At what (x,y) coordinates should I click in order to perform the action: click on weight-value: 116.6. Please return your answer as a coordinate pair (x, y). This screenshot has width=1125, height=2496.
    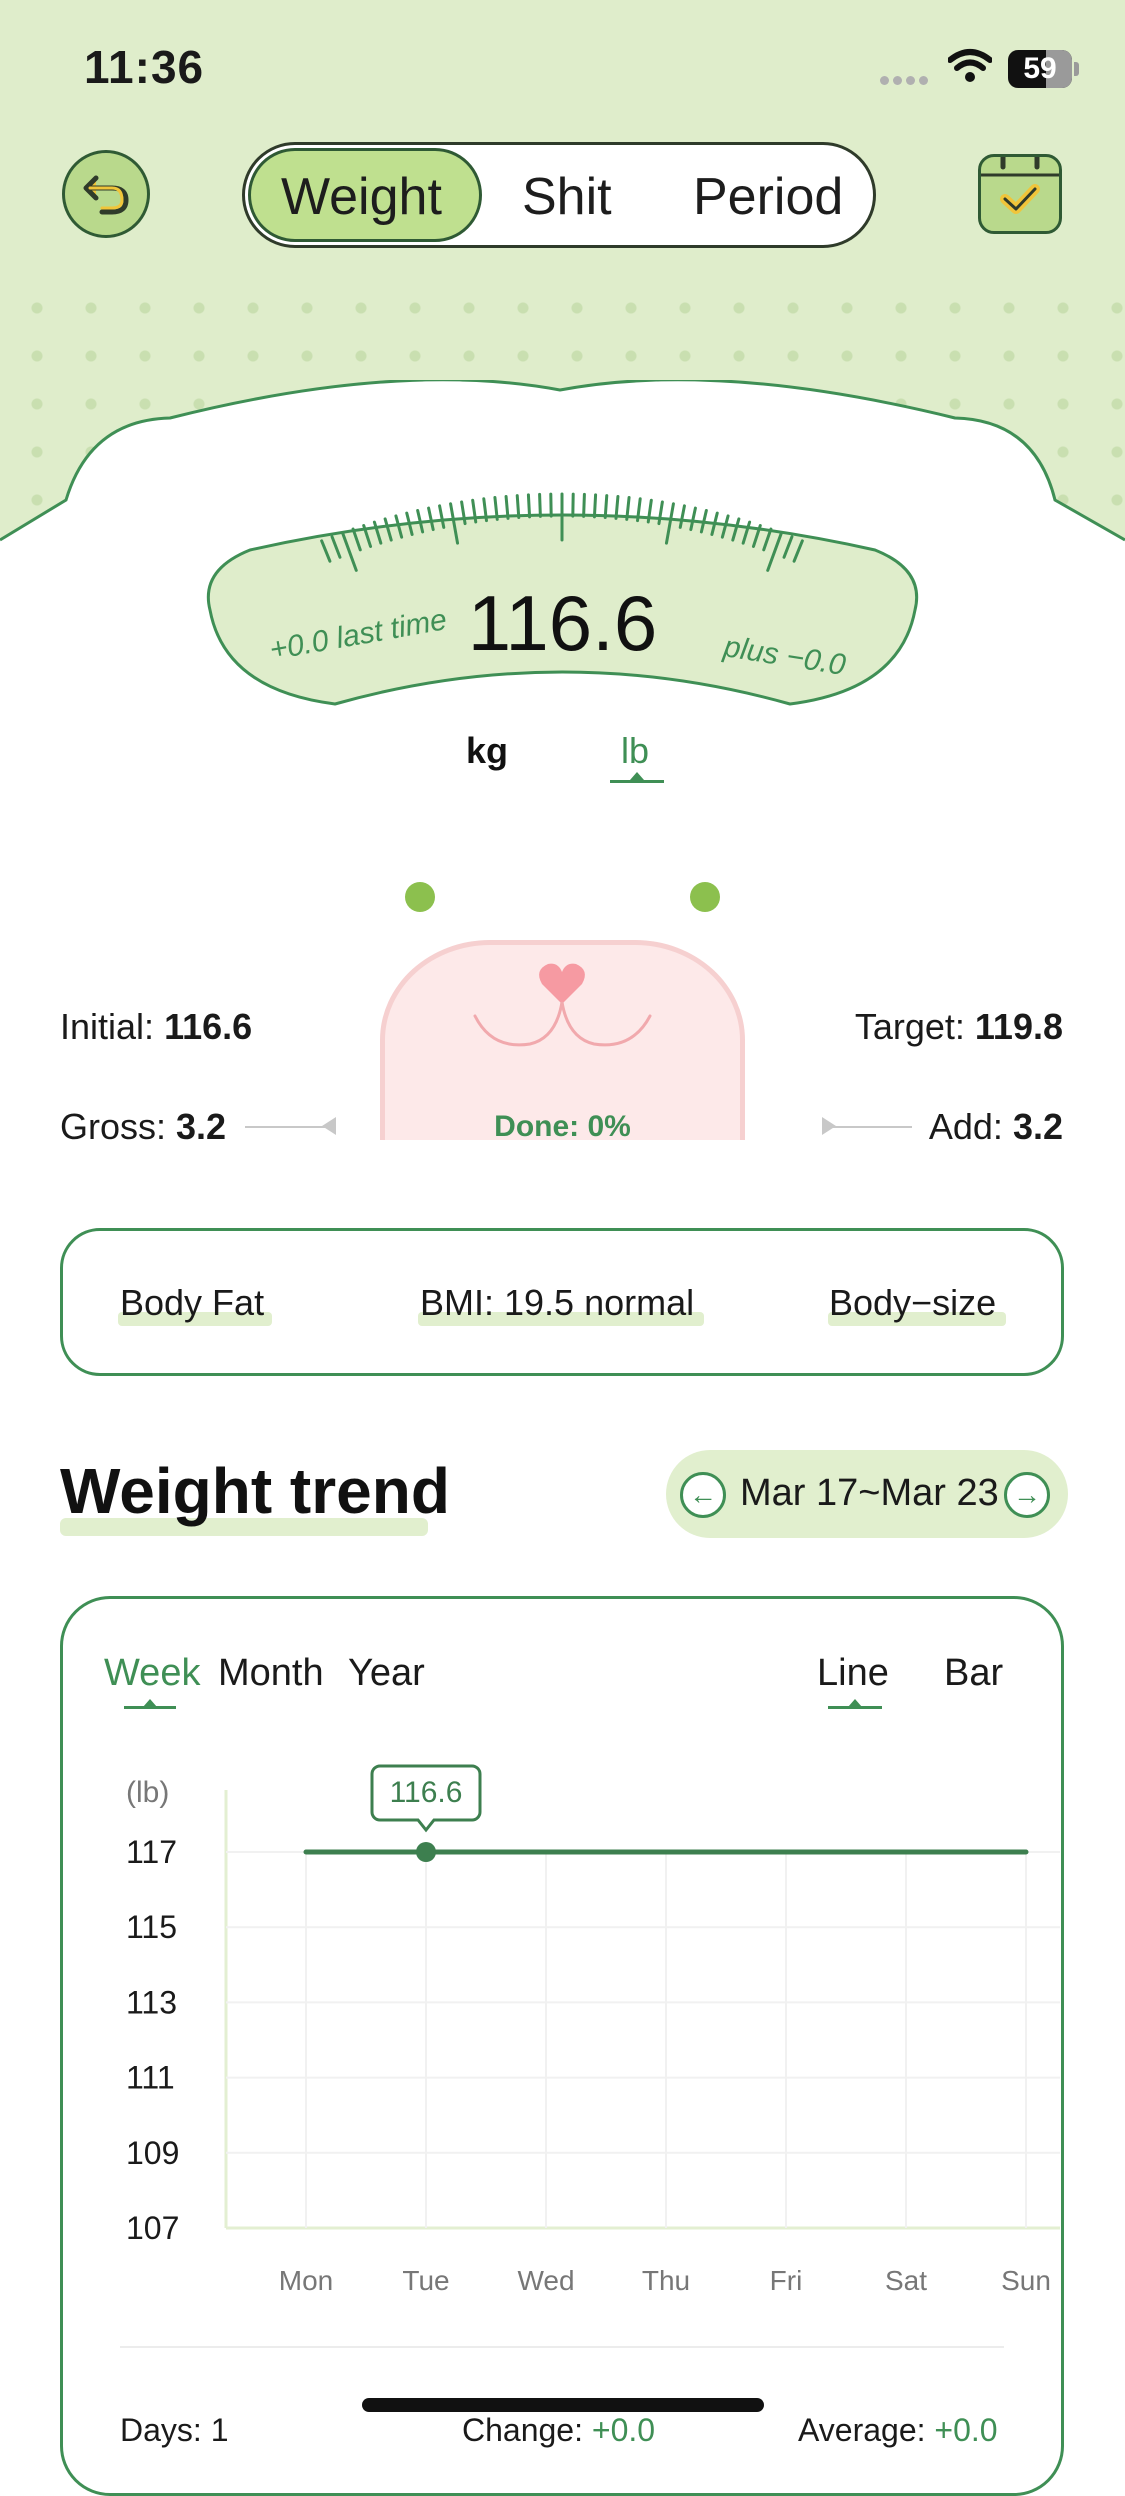
    Looking at the image, I should click on (562, 623).